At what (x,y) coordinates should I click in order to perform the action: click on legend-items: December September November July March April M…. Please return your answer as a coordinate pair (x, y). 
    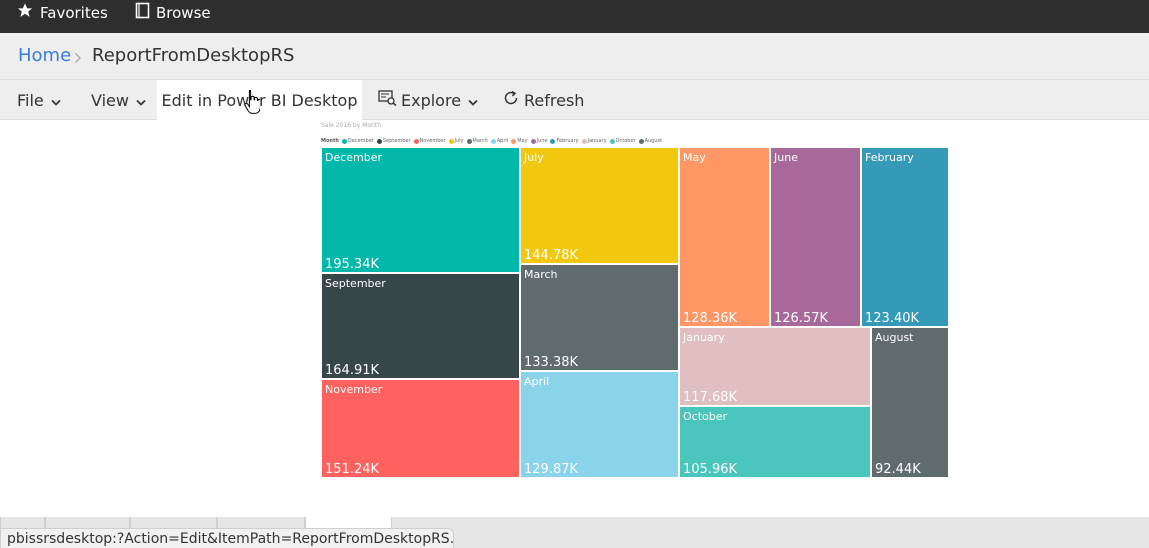
    Looking at the image, I should click on (503, 141).